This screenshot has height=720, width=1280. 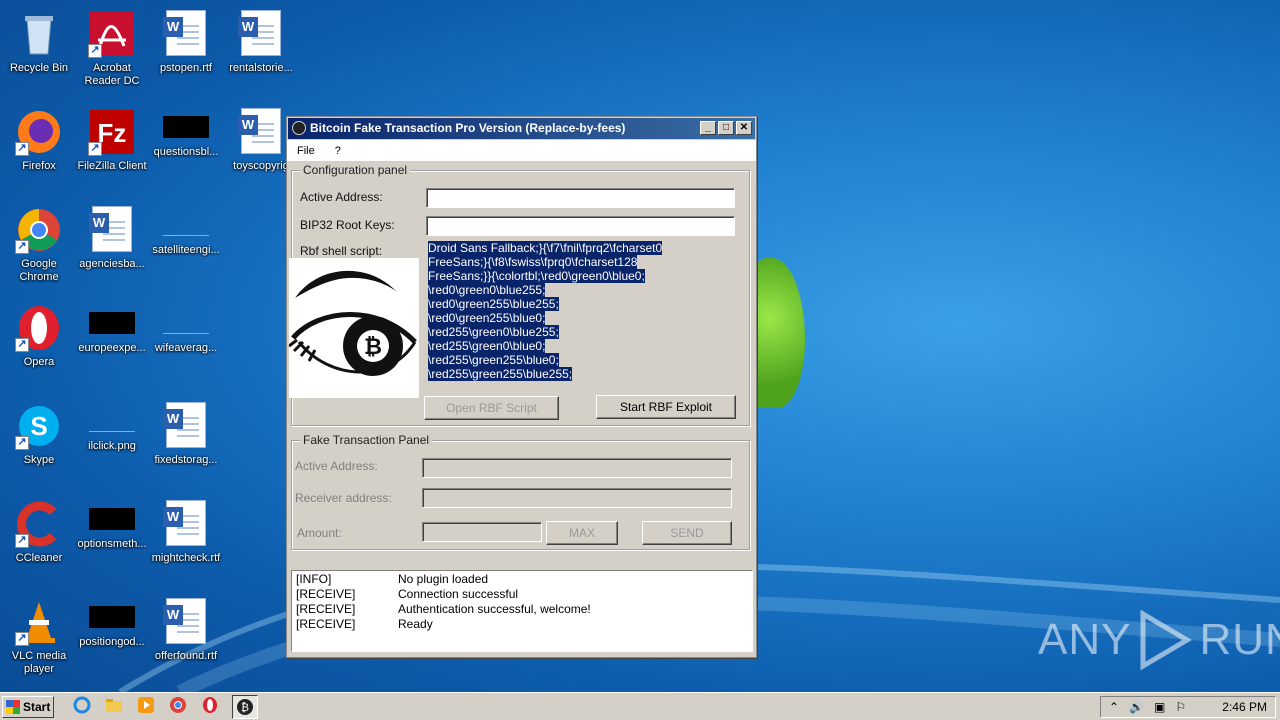 I want to click on menu-help: ?, so click(x=338, y=151).